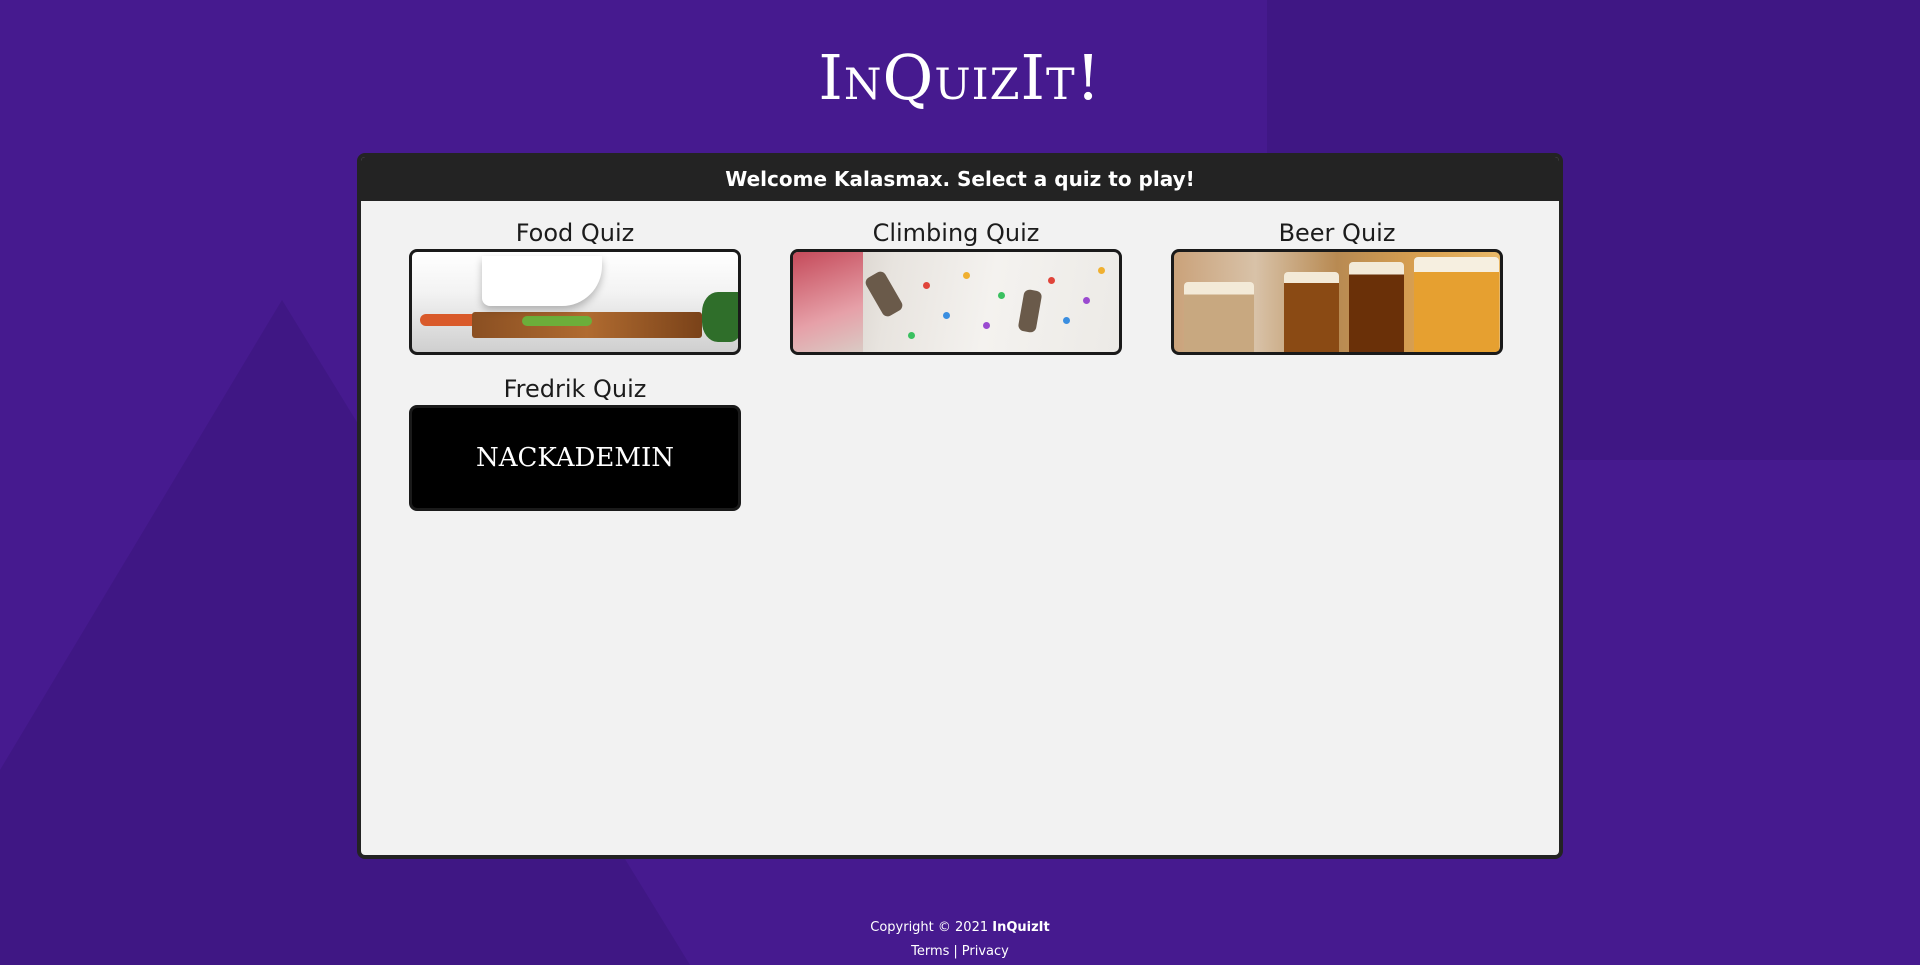 Image resolution: width=1920 pixels, height=965 pixels. Describe the element at coordinates (956, 302) in the screenshot. I see `climbing-quiz-image` at that location.